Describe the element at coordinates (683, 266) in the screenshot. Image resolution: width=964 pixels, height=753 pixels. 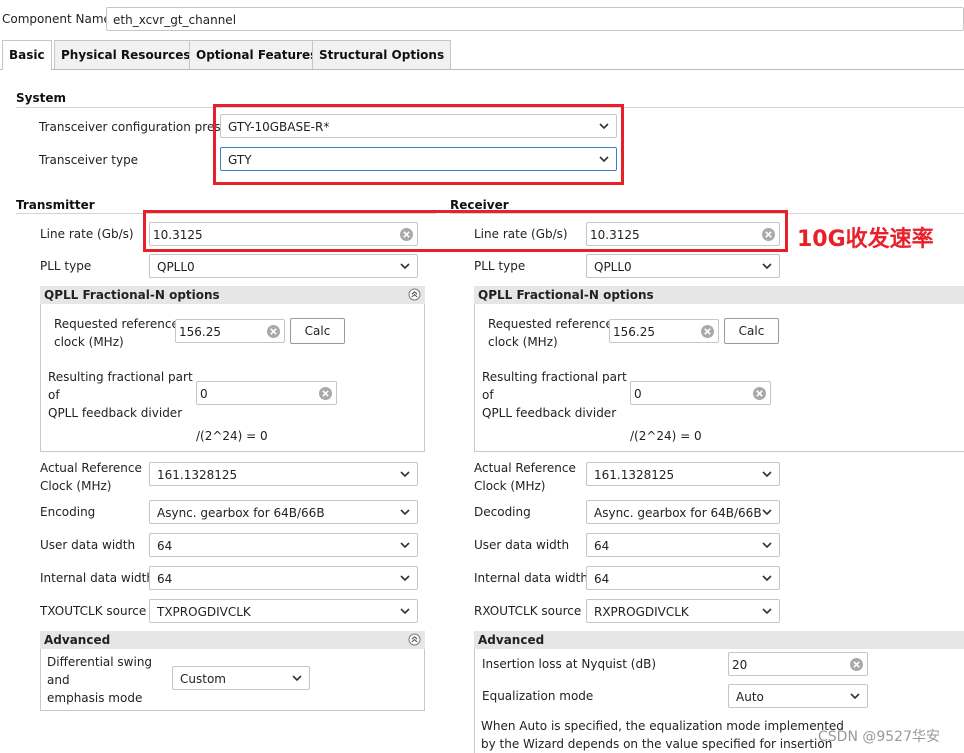
I see `rx-pll-type-dropdown: QPLL0` at that location.